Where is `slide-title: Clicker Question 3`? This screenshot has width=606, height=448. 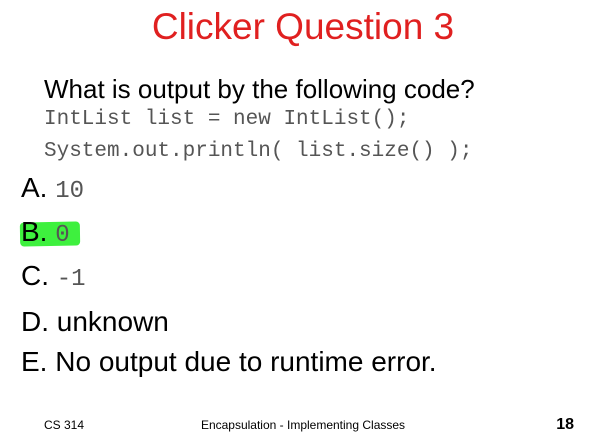 slide-title: Clicker Question 3 is located at coordinates (303, 26).